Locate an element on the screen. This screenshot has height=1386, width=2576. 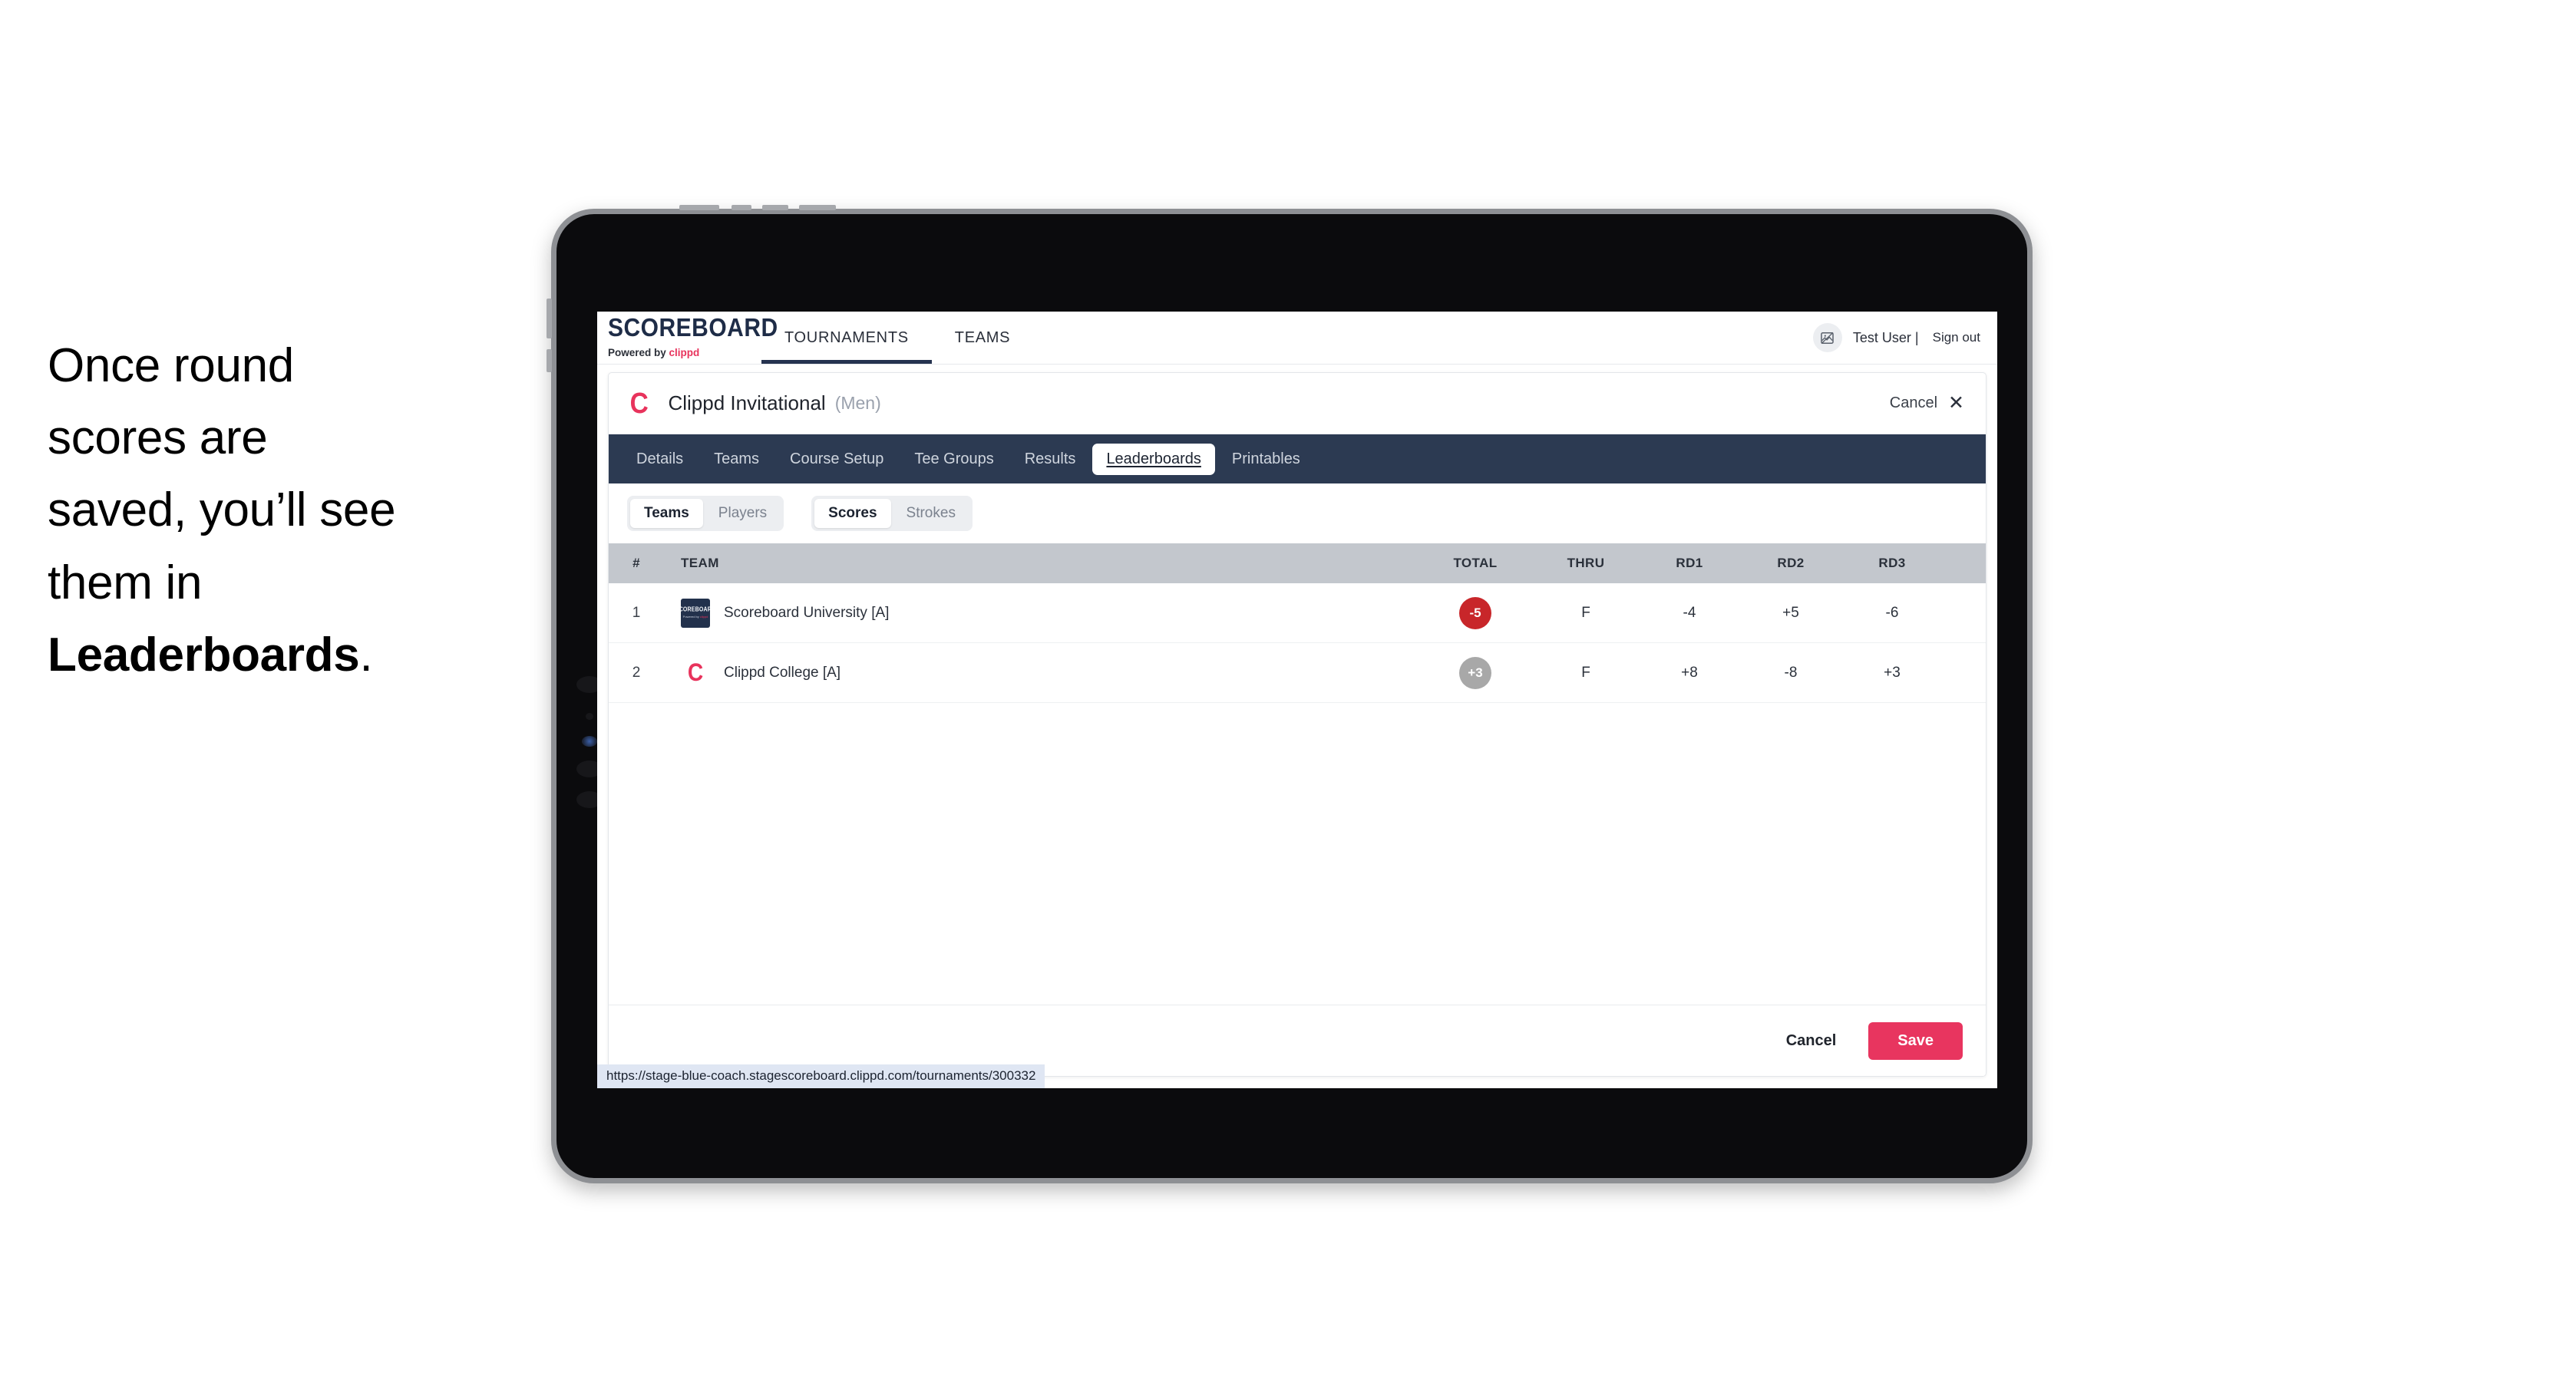
brand-subtitle: Powered by clippd is located at coordinates (684, 352).